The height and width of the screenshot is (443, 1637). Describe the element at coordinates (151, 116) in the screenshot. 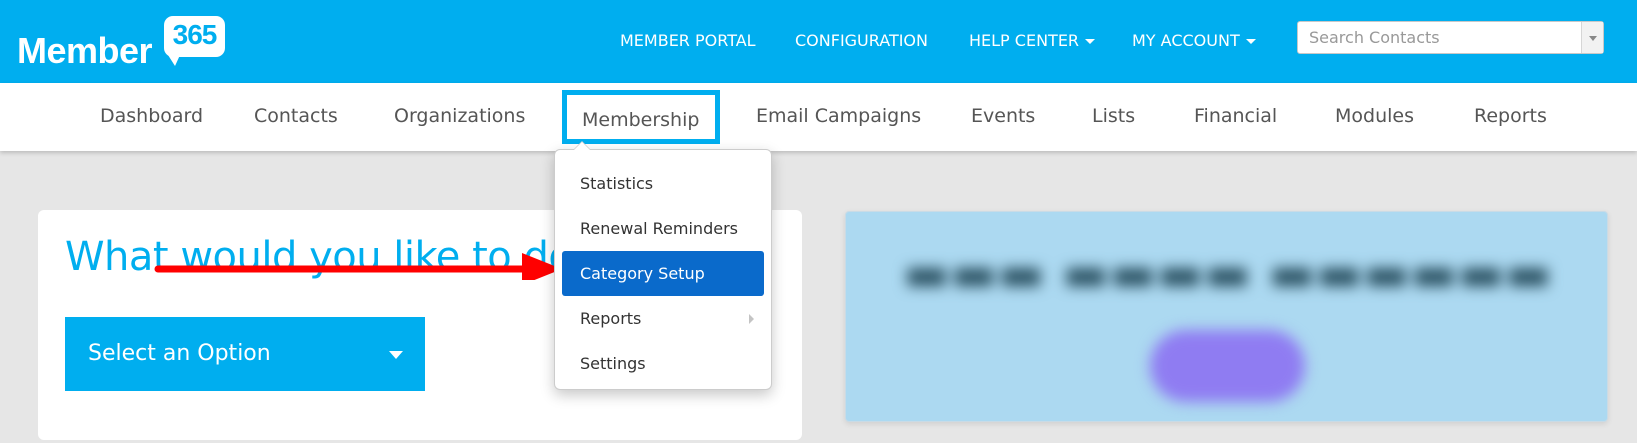

I see `main-nav-dashboard: Dashboard` at that location.